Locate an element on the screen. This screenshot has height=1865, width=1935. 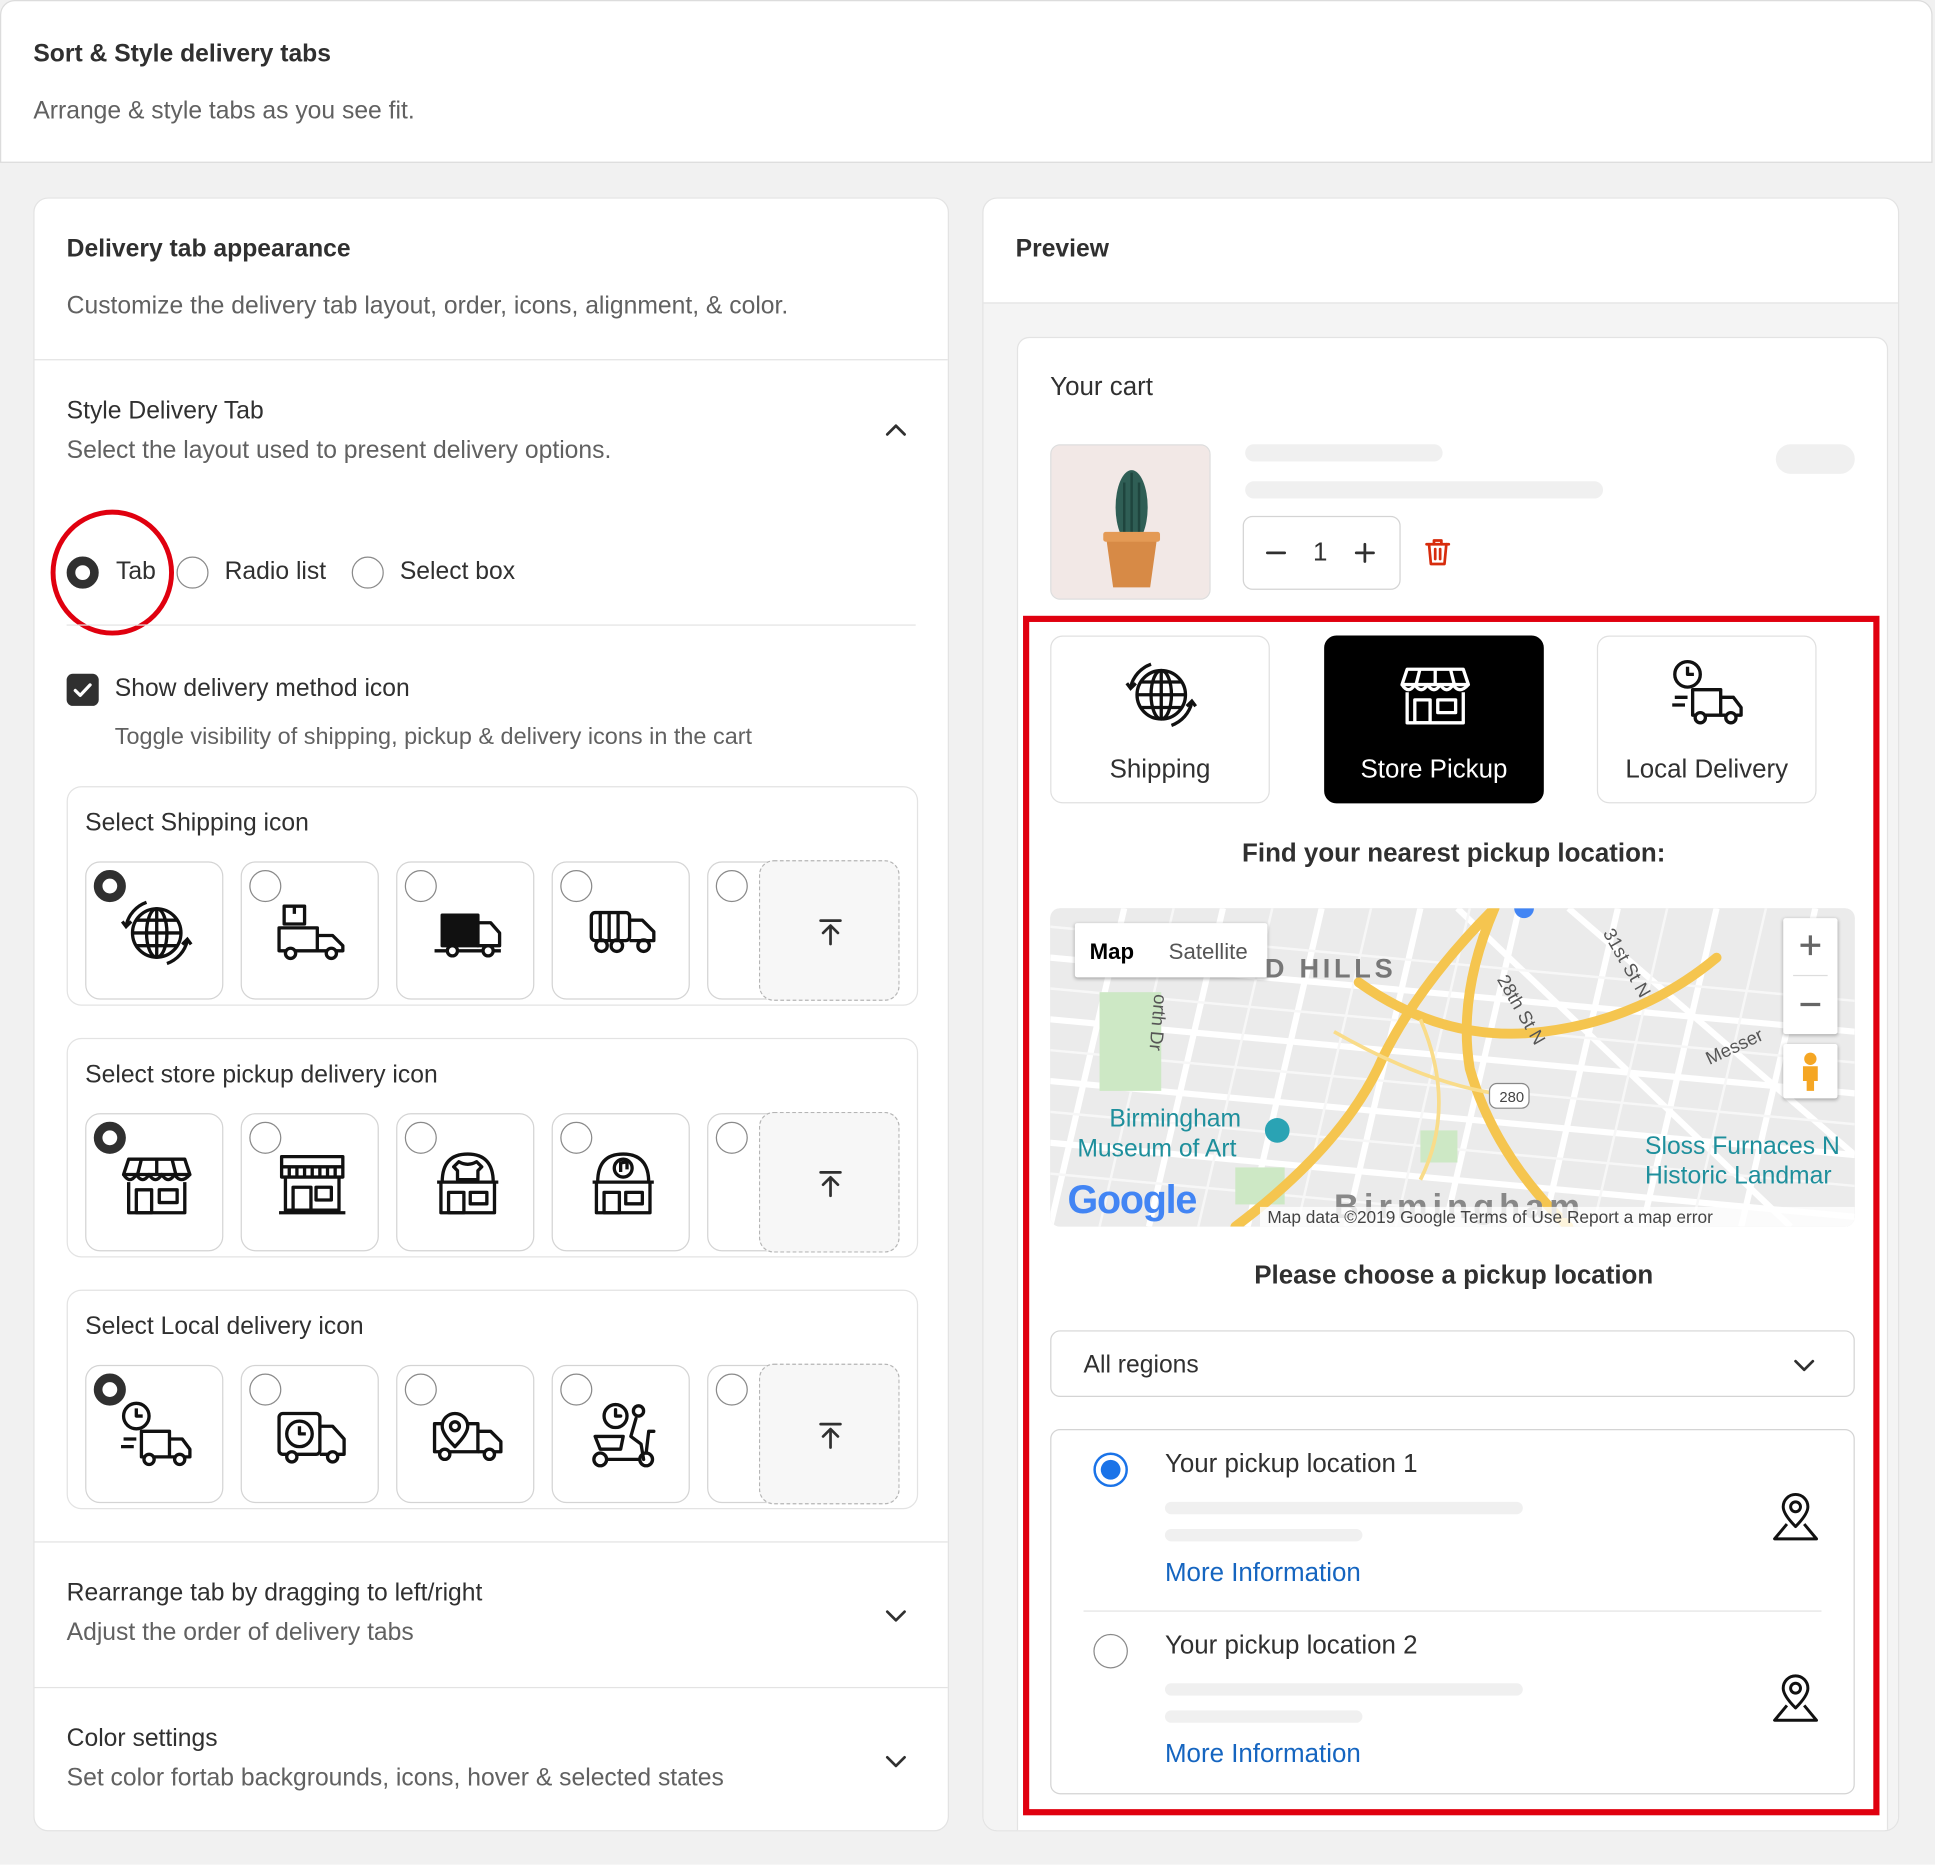
pickup-icon-group: Select store pickup delivery icon is located at coordinates (492, 1147).